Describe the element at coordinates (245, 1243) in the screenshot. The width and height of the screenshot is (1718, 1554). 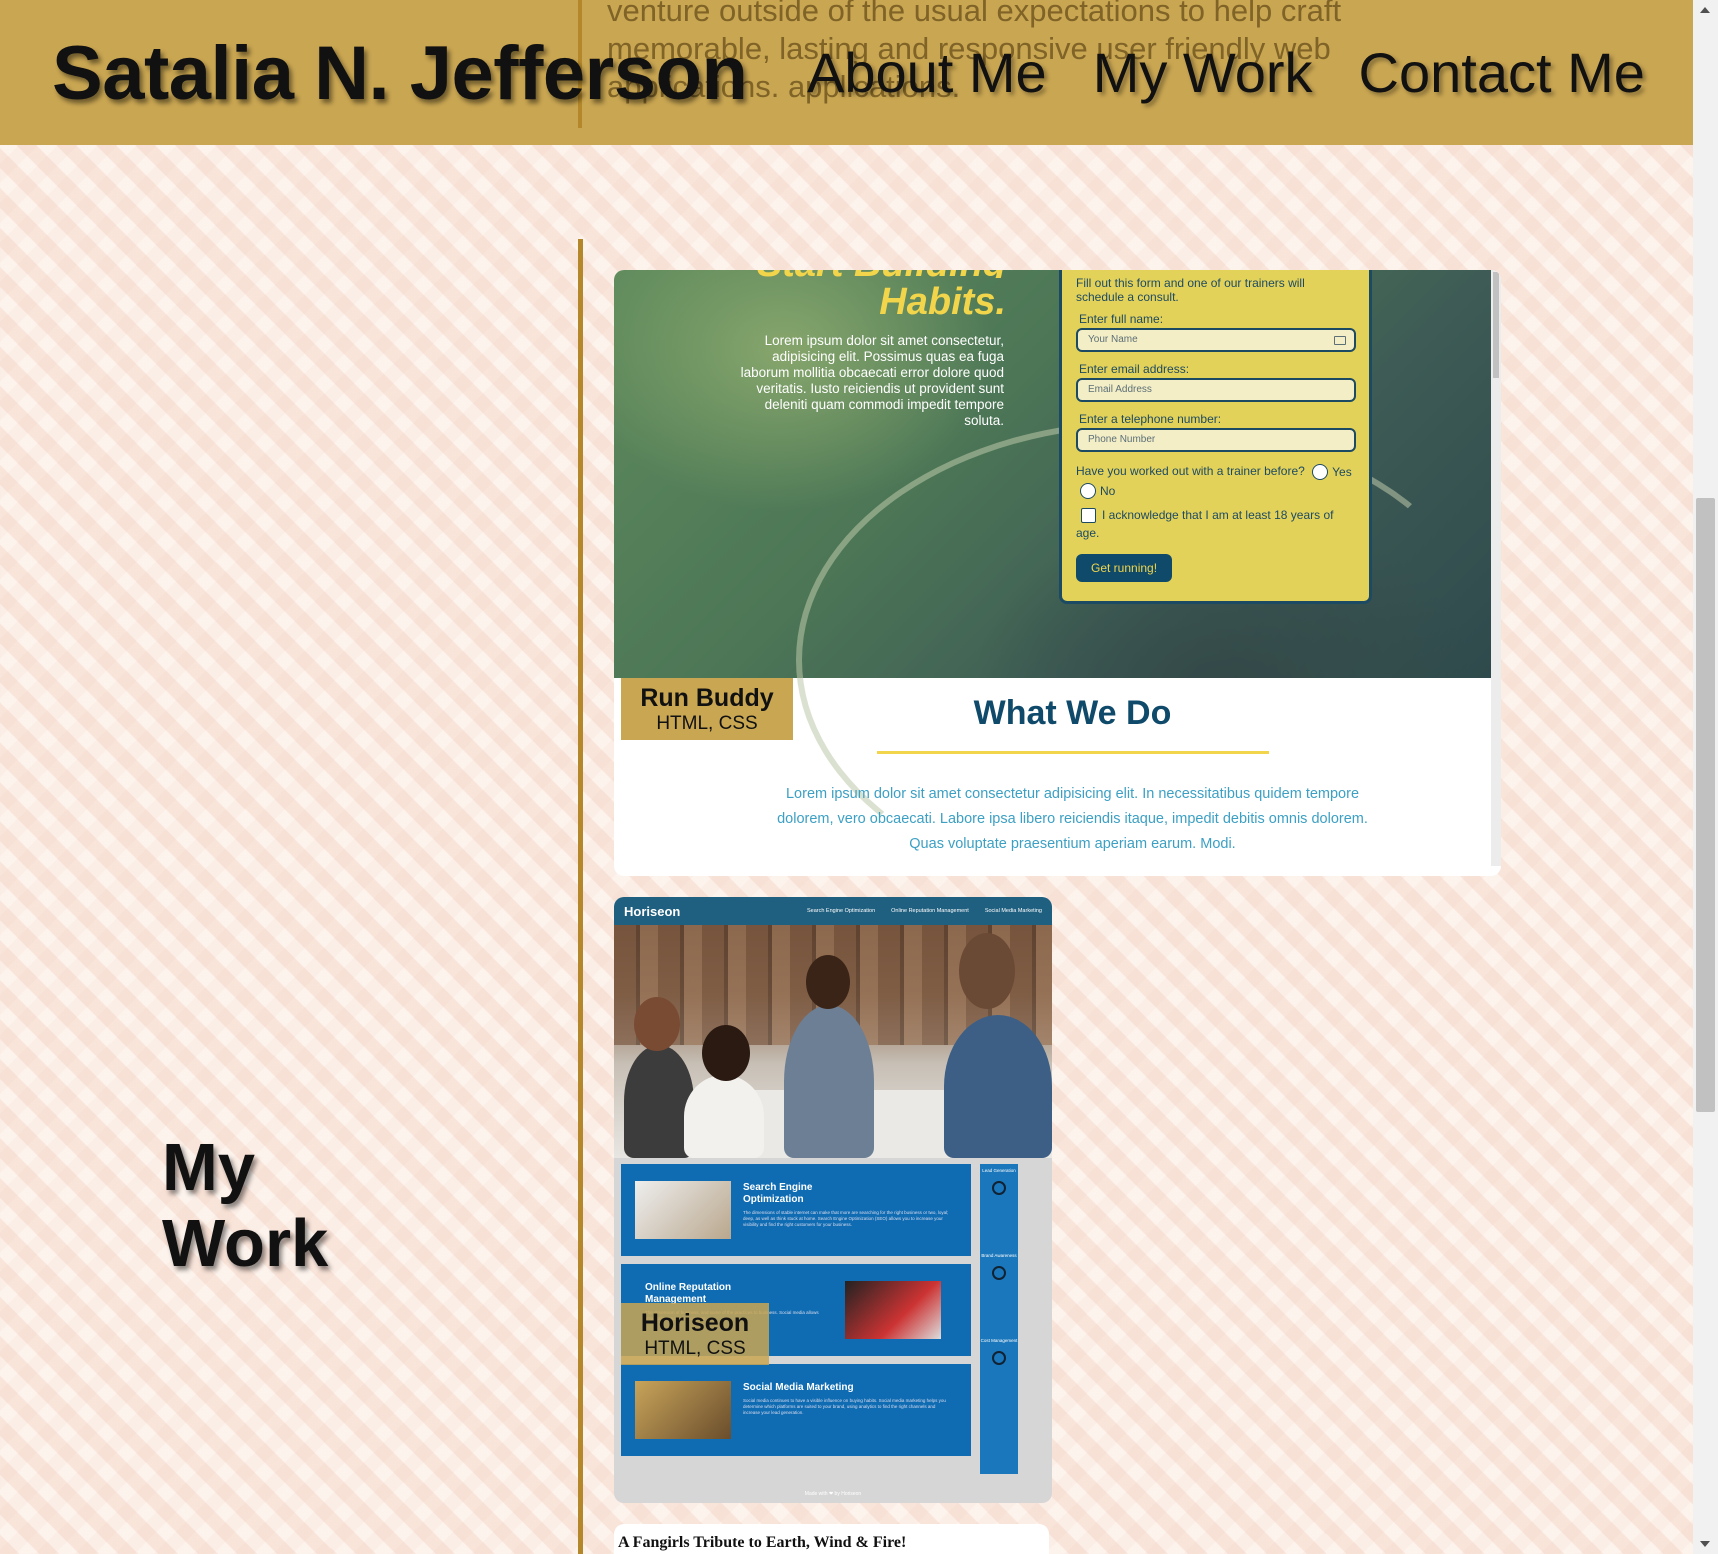
I see `section-title-line2: Work` at that location.